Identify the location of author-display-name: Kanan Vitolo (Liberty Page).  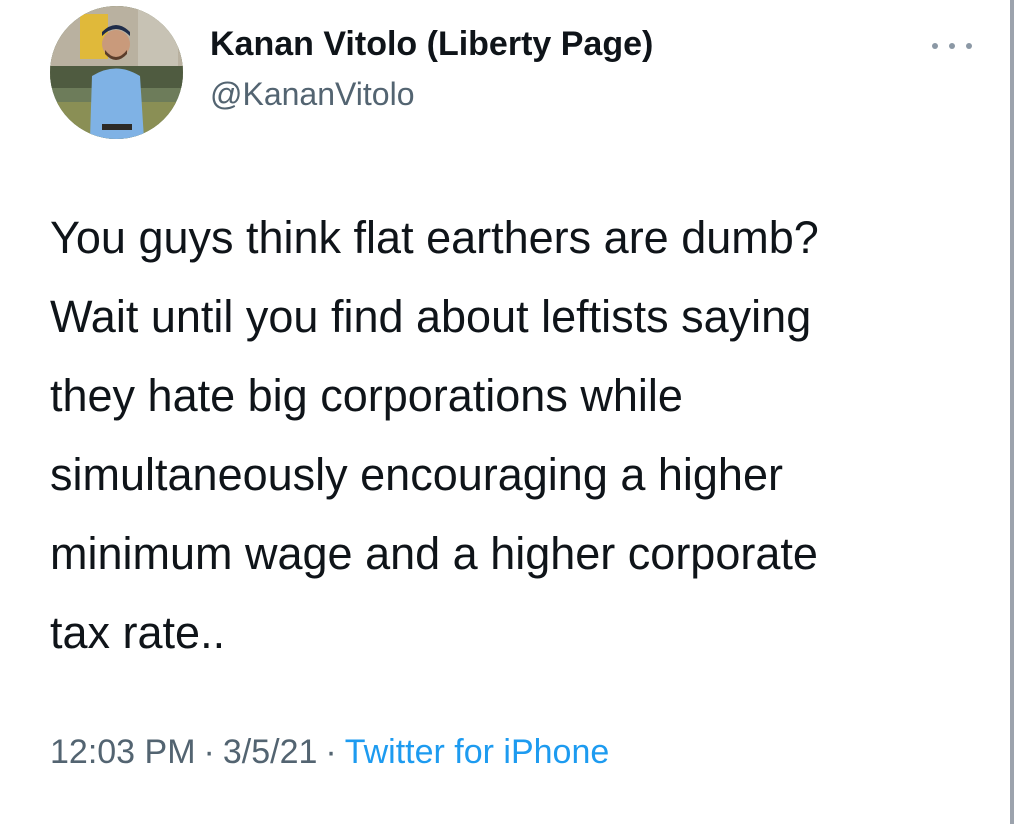
(431, 44).